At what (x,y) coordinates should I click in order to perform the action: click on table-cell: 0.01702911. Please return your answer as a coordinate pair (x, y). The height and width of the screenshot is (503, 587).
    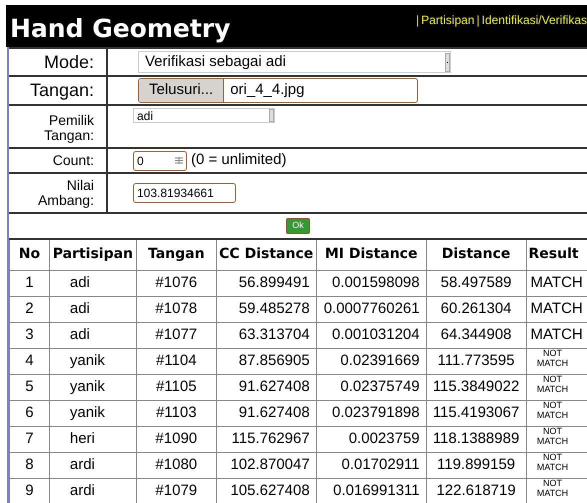
    Looking at the image, I should click on (380, 464).